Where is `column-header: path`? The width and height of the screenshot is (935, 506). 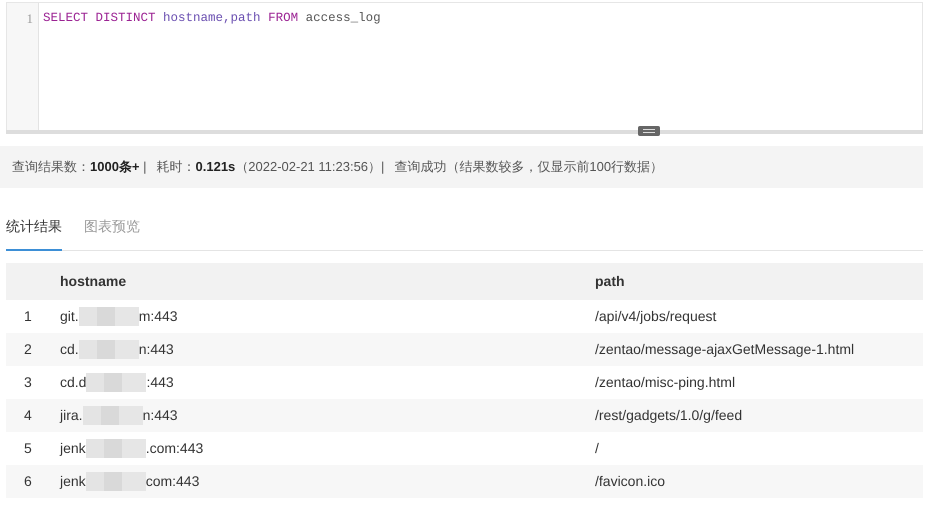
column-header: path is located at coordinates (610, 281).